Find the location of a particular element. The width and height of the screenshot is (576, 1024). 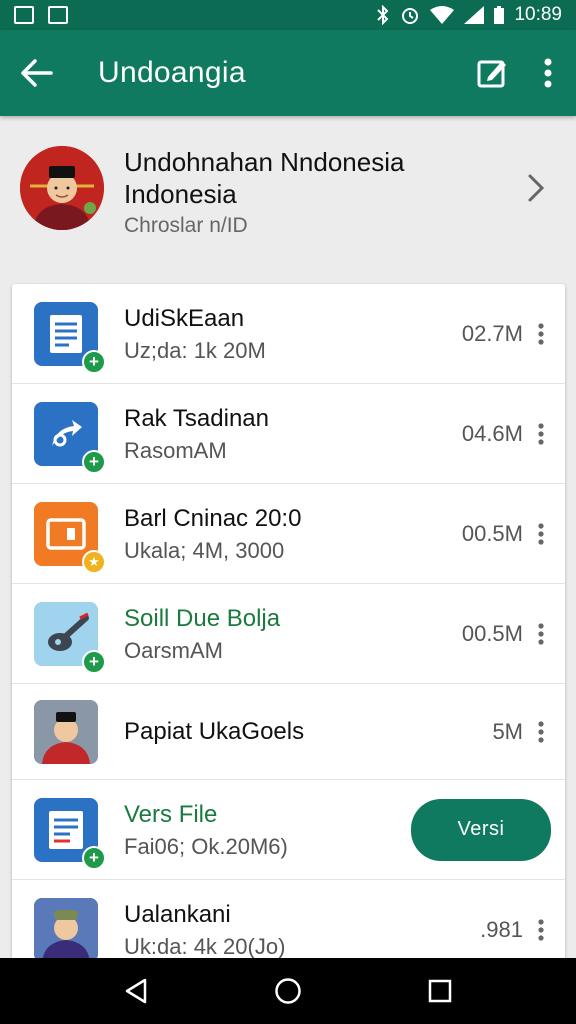

navigation-bar is located at coordinates (288, 991).